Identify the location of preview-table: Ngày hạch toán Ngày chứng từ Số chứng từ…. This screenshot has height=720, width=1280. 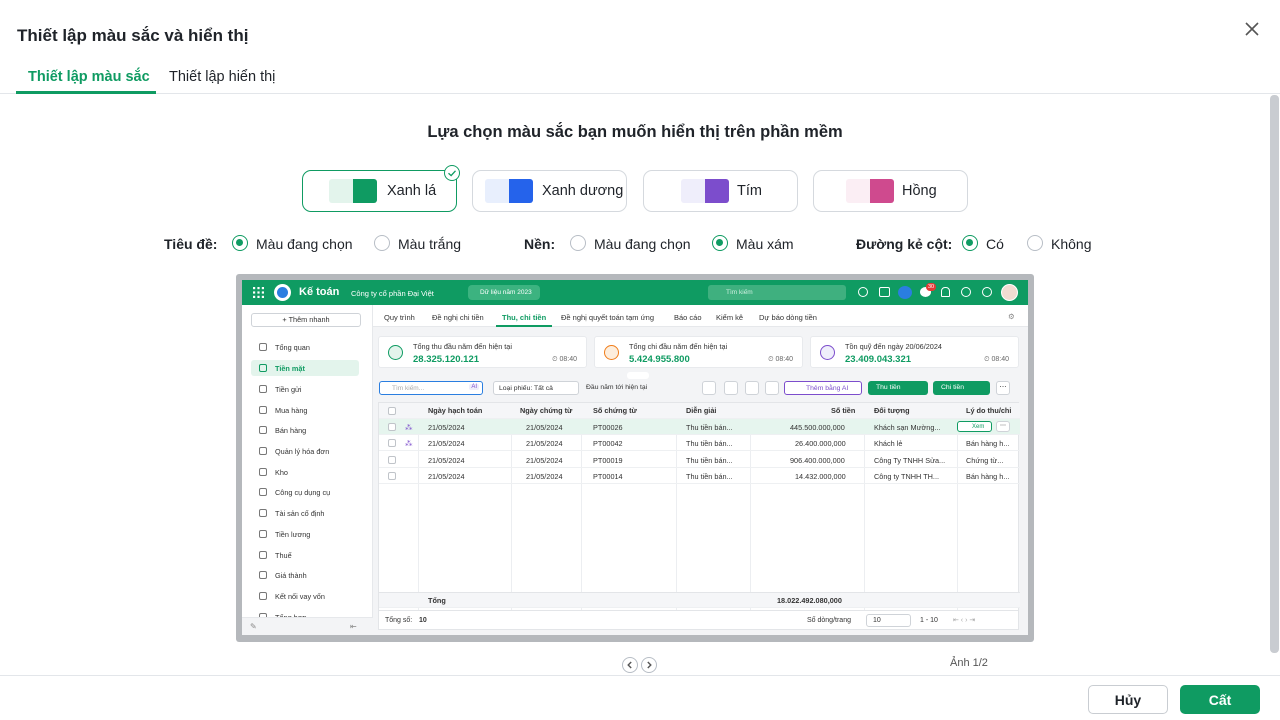
(699, 507).